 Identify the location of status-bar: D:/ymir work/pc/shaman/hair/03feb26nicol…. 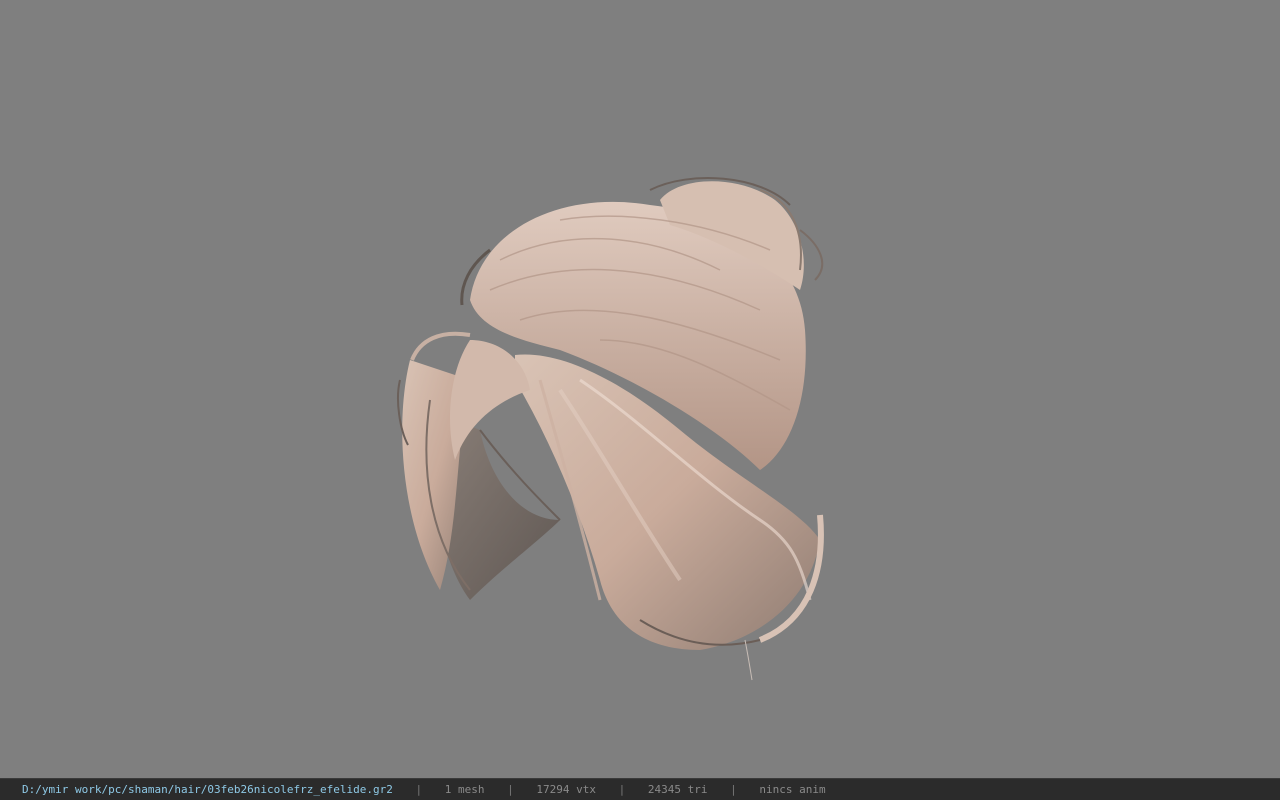
(640, 789).